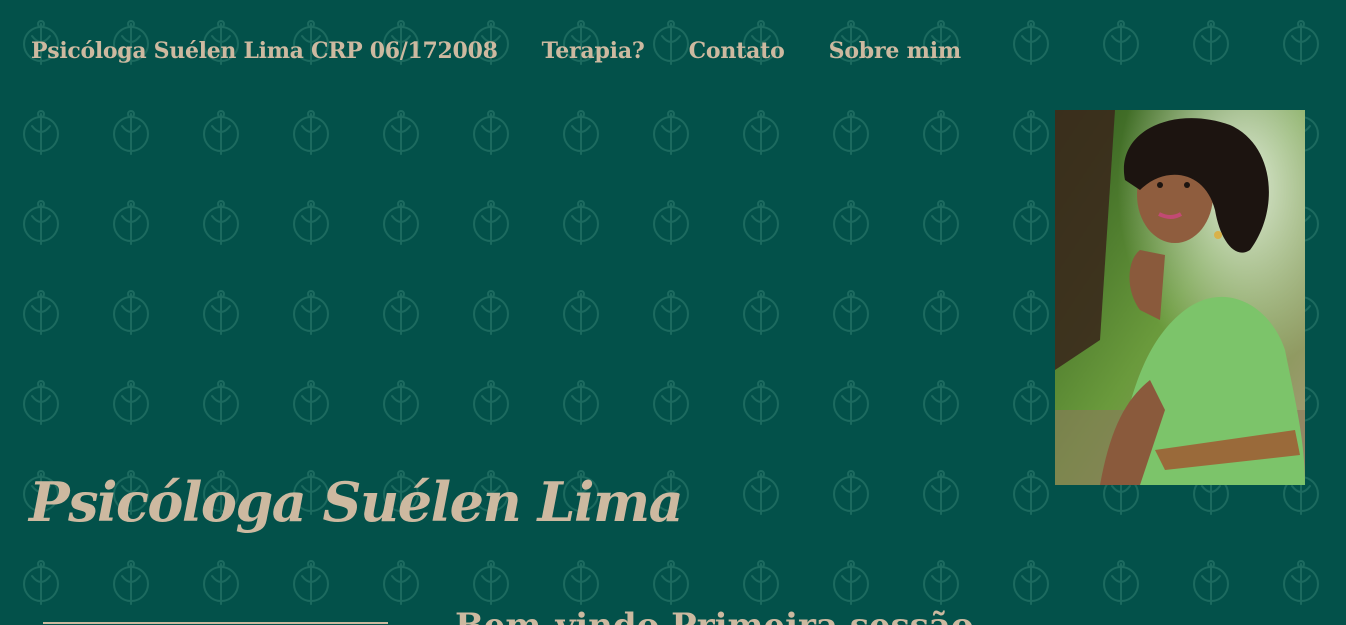 The height and width of the screenshot is (625, 1346). Describe the element at coordinates (215, 623) in the screenshot. I see `section-divider` at that location.